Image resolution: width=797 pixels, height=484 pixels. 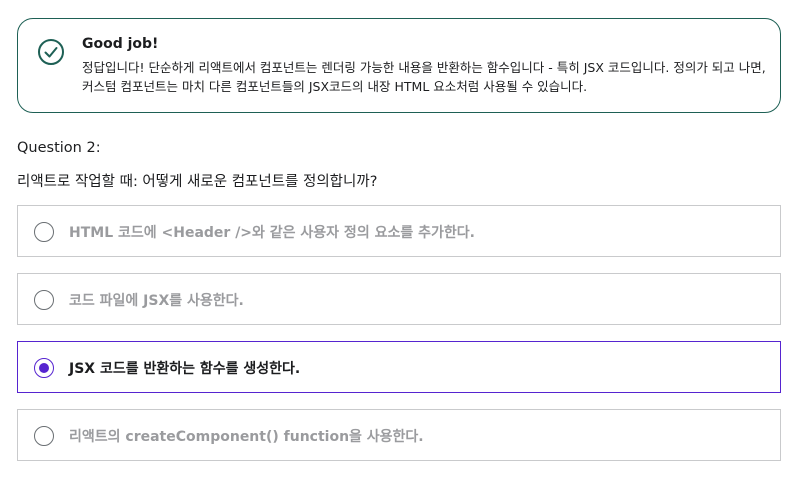 What do you see at coordinates (272, 233) in the screenshot?
I see `answer-option-label: HTML 코드에 <Header />와 같은 사용자 정의 요소를 추가한다.` at bounding box center [272, 233].